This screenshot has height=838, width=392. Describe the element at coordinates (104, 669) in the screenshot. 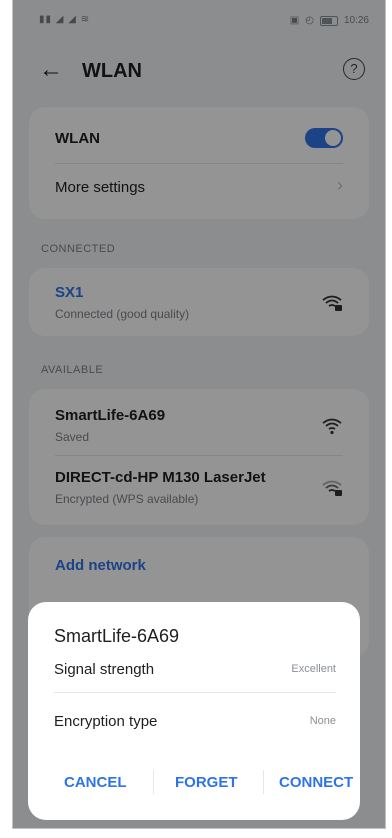

I see `signal-strength-label: Signal strength` at that location.